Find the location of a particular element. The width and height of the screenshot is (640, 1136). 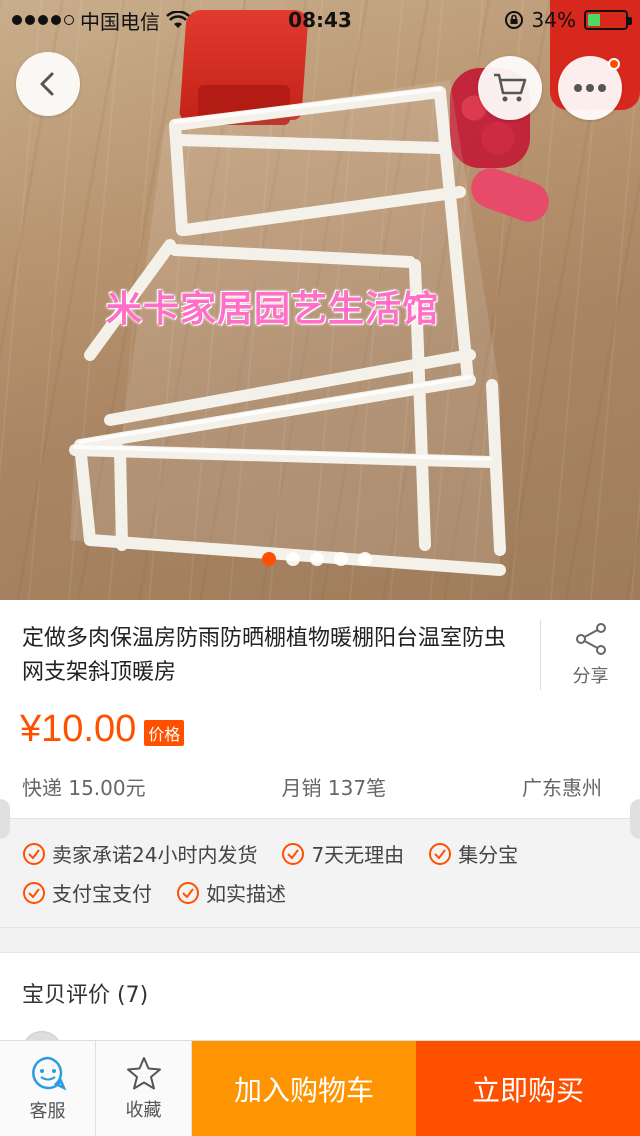

battery-percent: 34% is located at coordinates (553, 20).